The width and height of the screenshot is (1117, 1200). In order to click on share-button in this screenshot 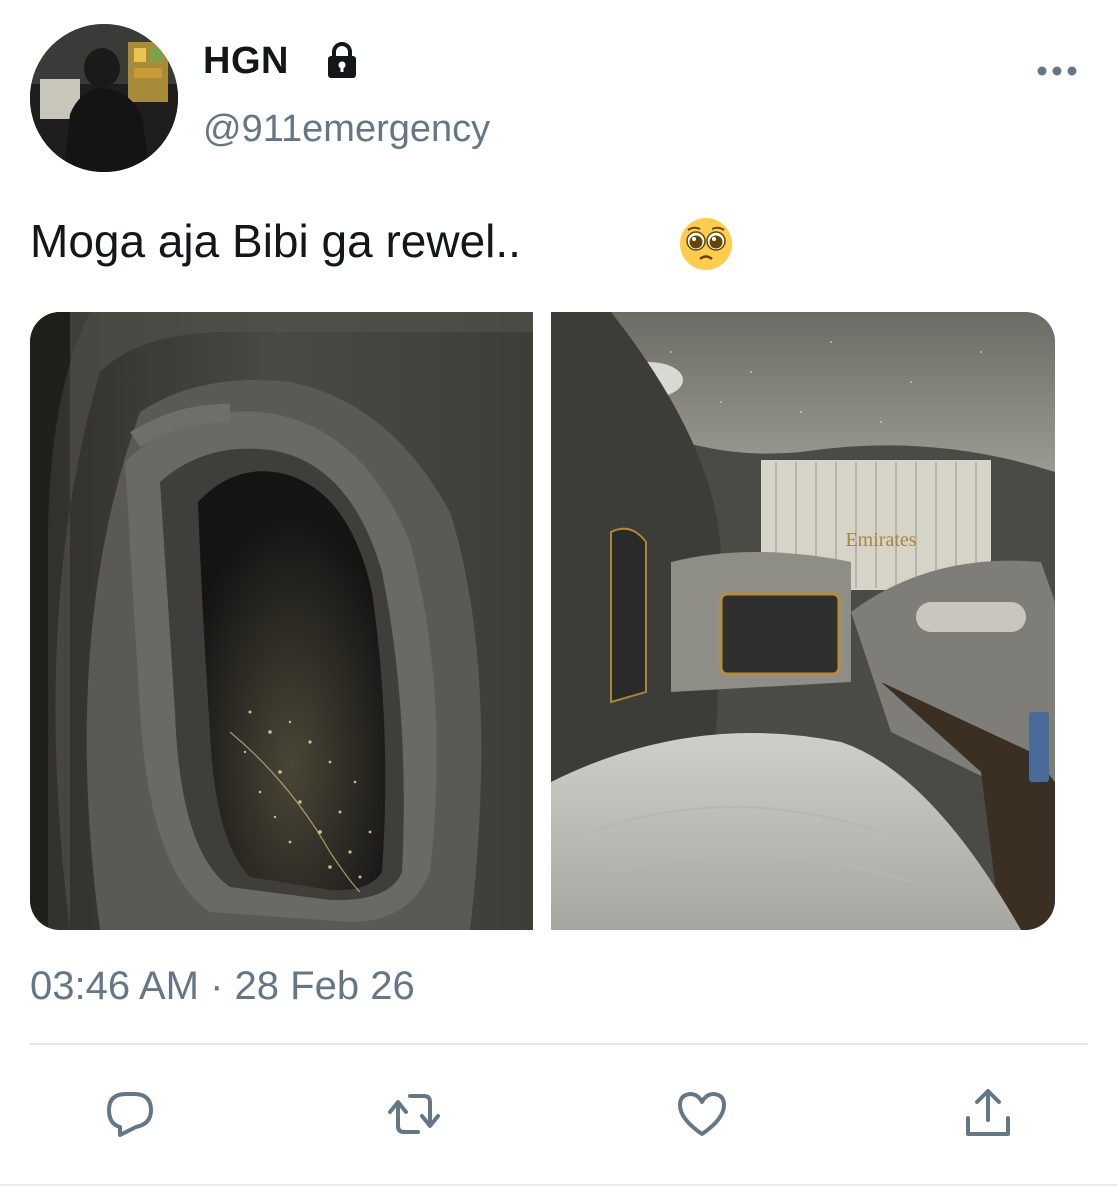, I will do `click(988, 1114)`.